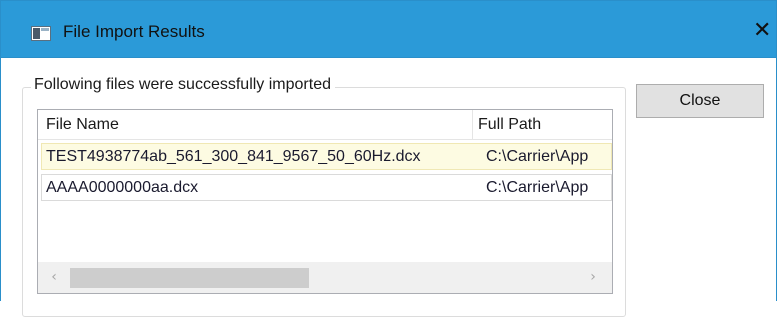  I want to click on table-row: AAAA0000000aa.dcx C:\Carrier\App, so click(326, 187).